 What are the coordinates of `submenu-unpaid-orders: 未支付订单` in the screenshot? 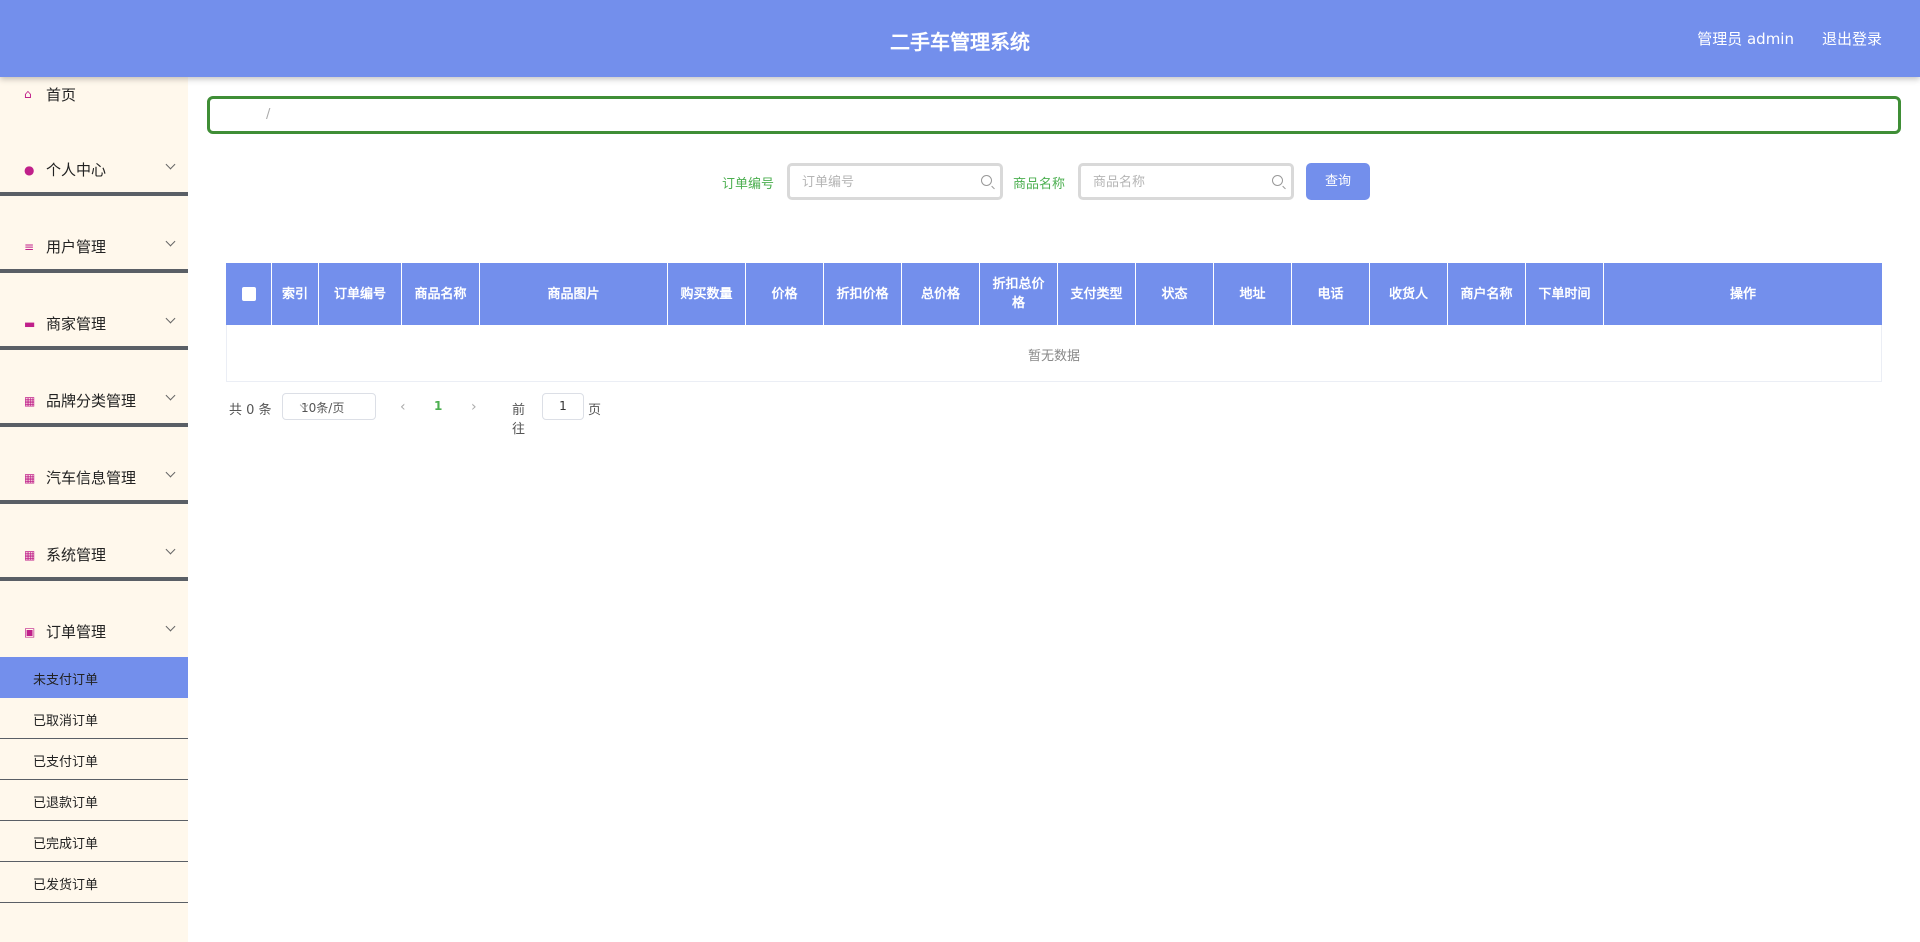 It's located at (94, 677).